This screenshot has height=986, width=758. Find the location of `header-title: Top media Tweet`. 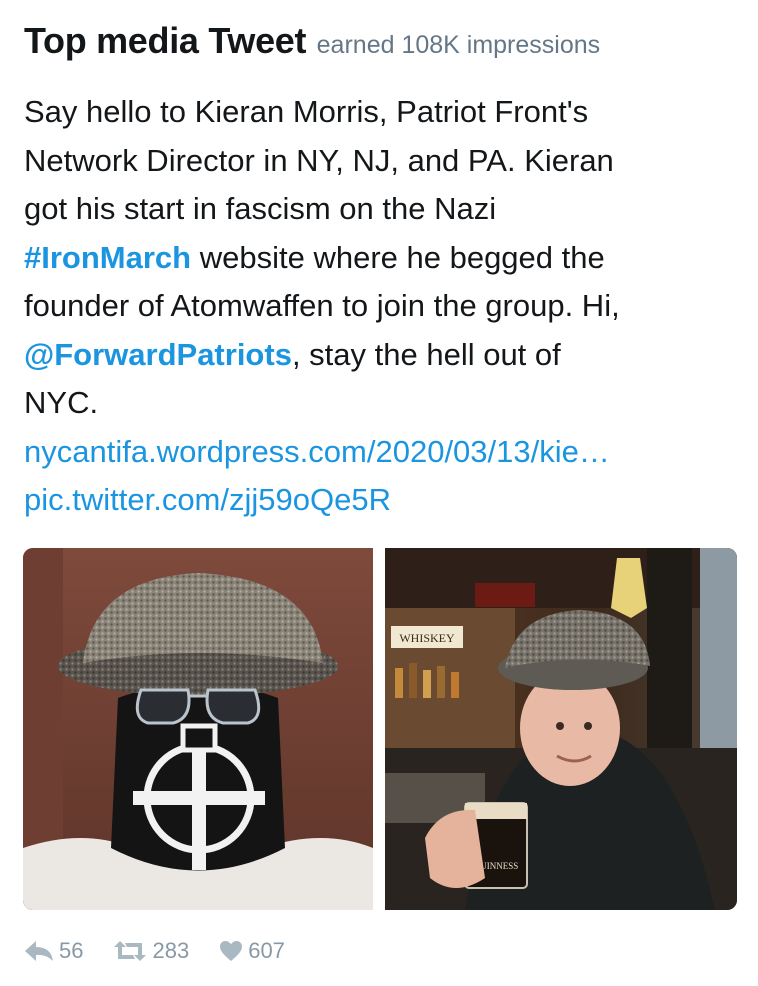

header-title: Top media Tweet is located at coordinates (165, 40).